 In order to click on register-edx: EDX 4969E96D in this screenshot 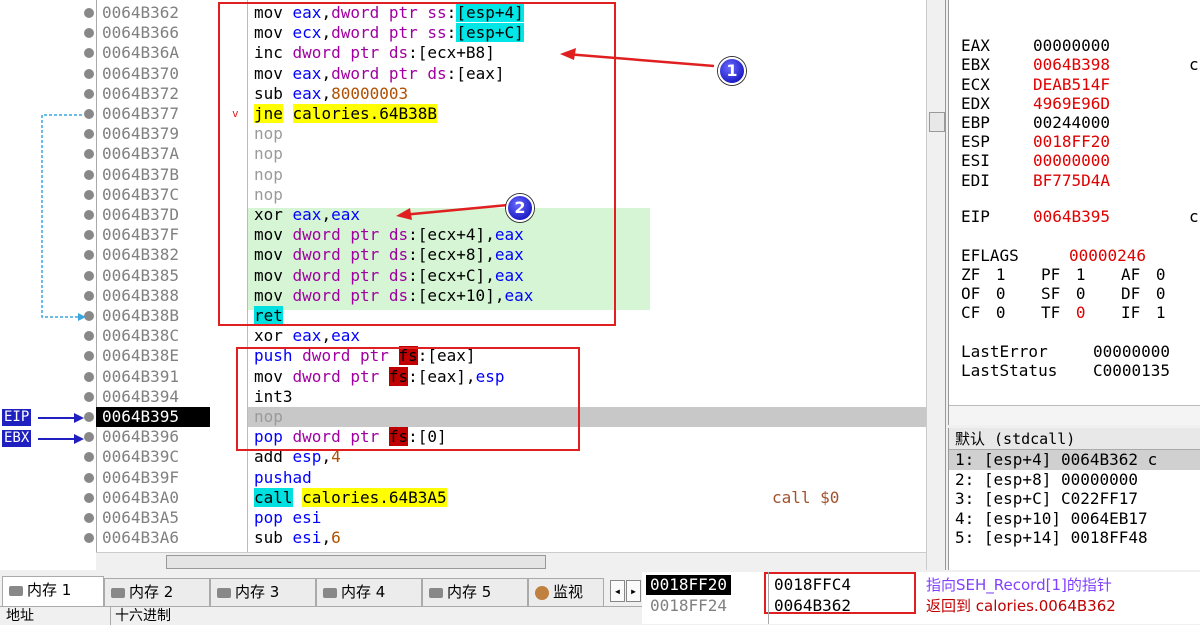, I will do `click(1080, 104)`.